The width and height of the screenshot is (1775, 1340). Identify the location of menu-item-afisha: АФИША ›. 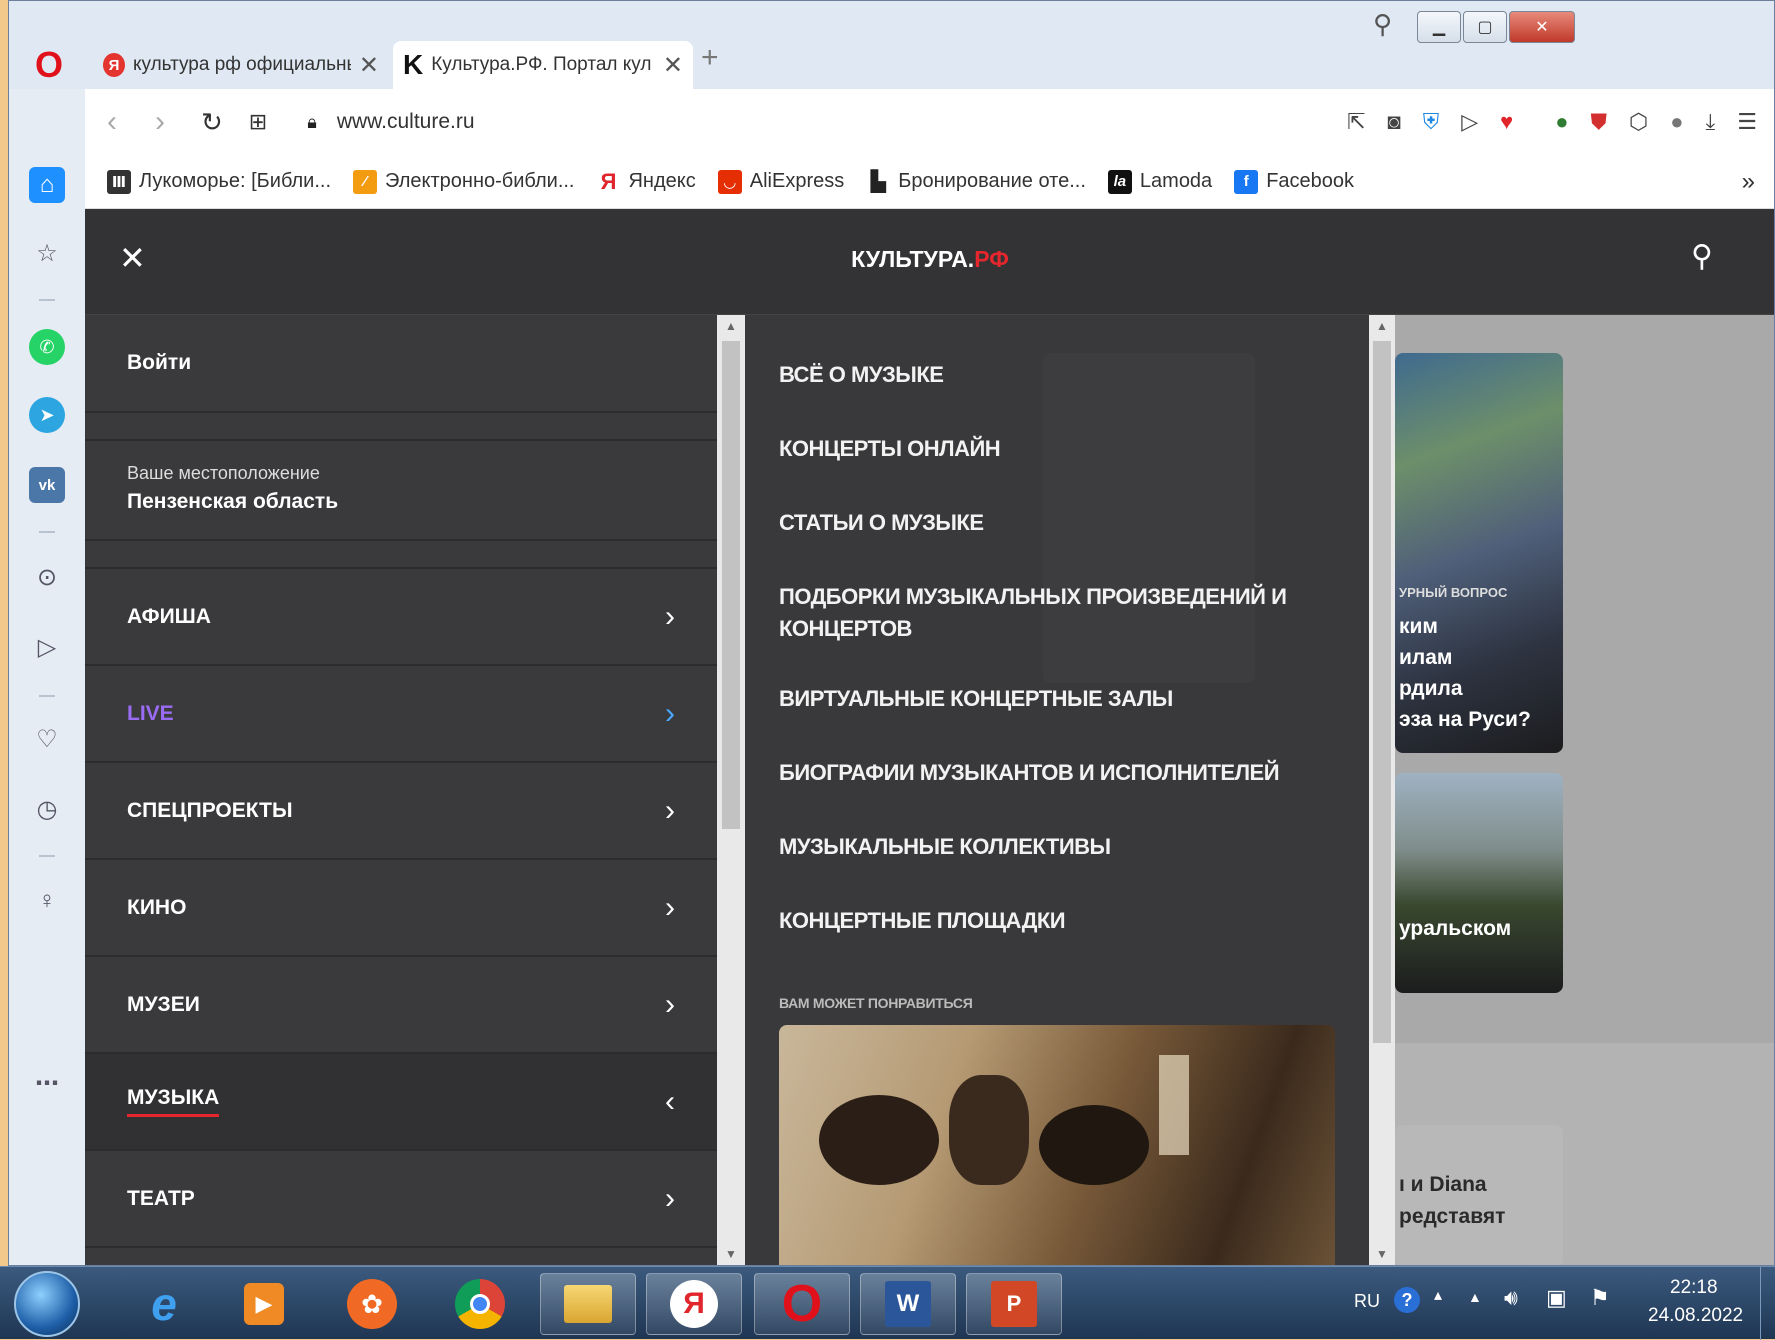
(401, 617).